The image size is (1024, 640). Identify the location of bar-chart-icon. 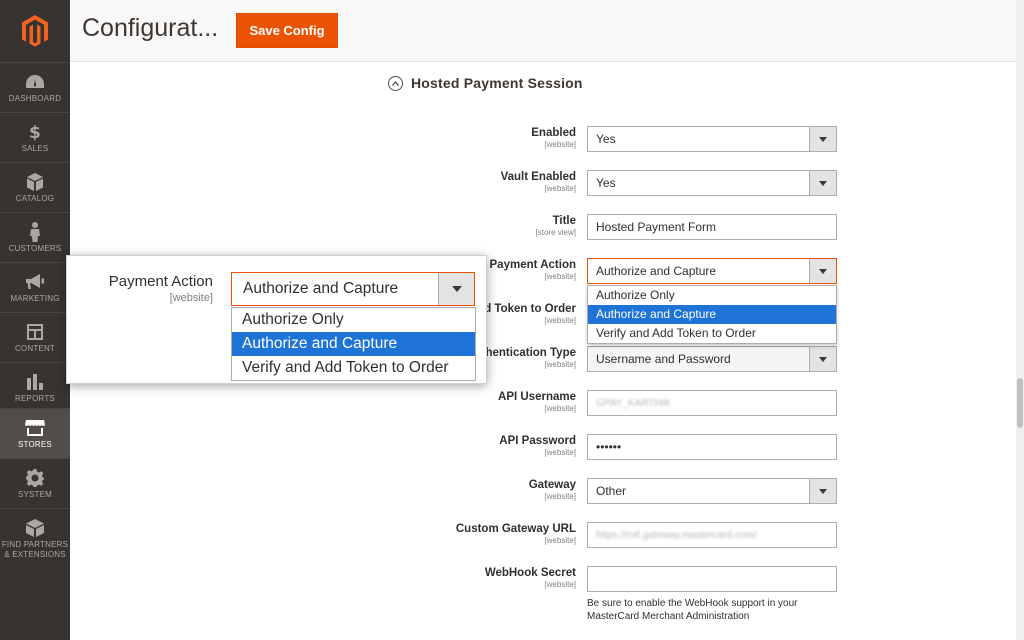
(35, 382).